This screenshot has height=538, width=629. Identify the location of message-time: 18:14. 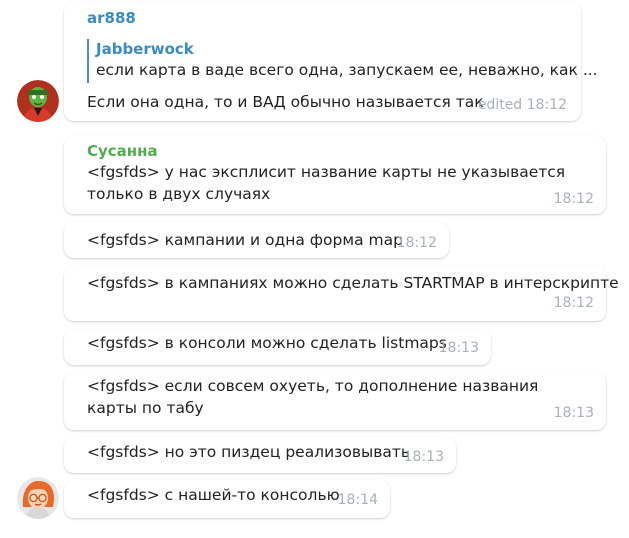
(357, 500).